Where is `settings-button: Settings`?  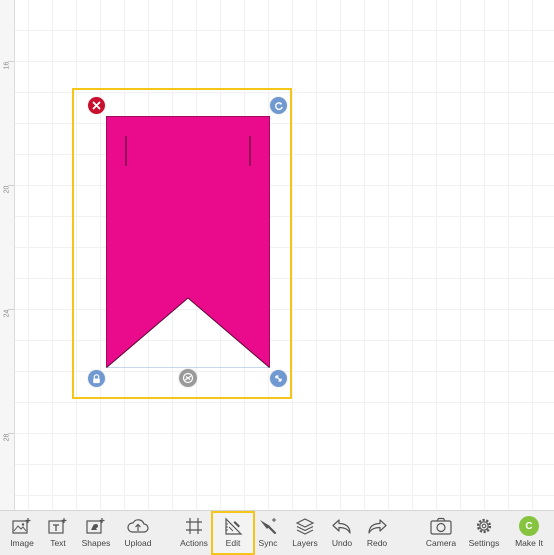 settings-button: Settings is located at coordinates (484, 533).